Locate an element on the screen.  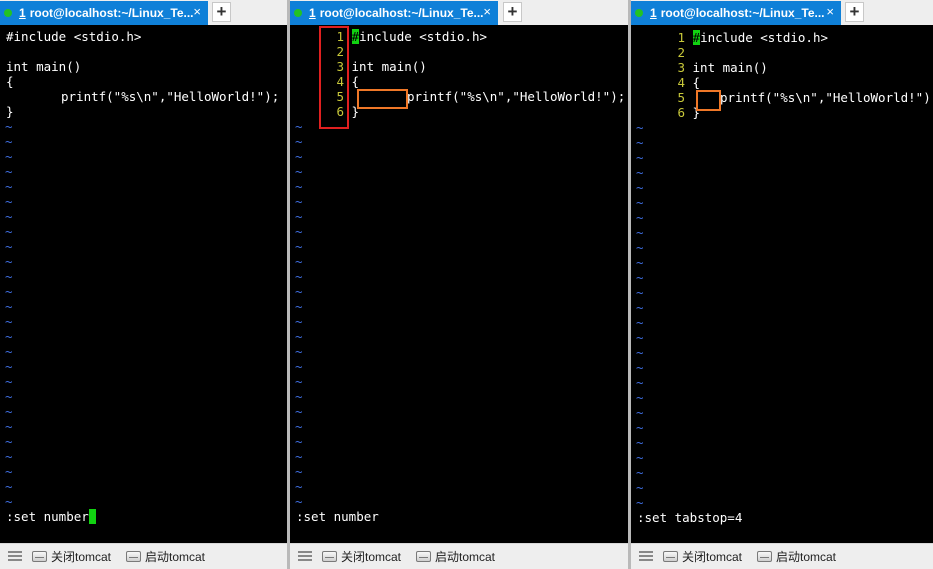
line-number: 4 is located at coordinates (681, 82).